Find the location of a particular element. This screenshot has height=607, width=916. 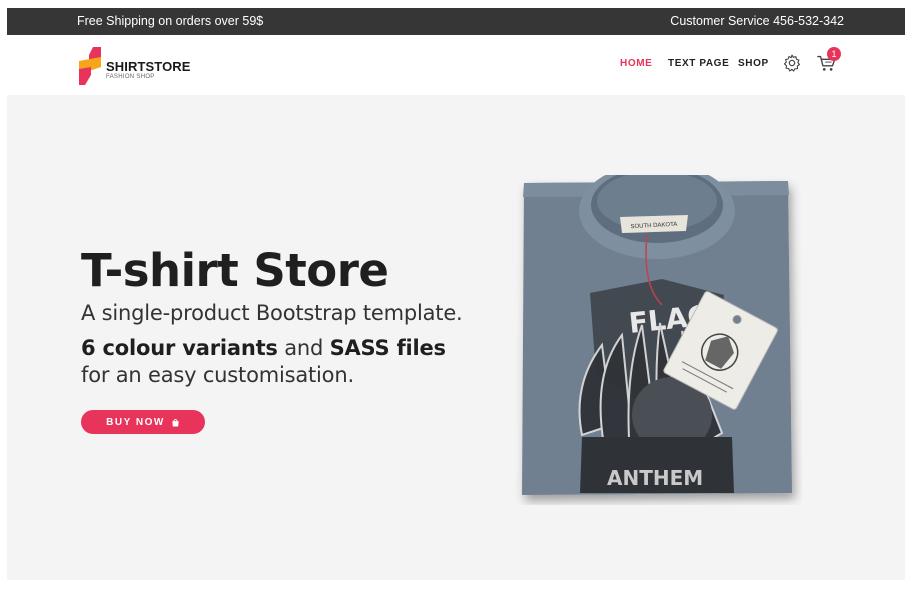

brand-tagline: FASHION SHOP is located at coordinates (130, 77).